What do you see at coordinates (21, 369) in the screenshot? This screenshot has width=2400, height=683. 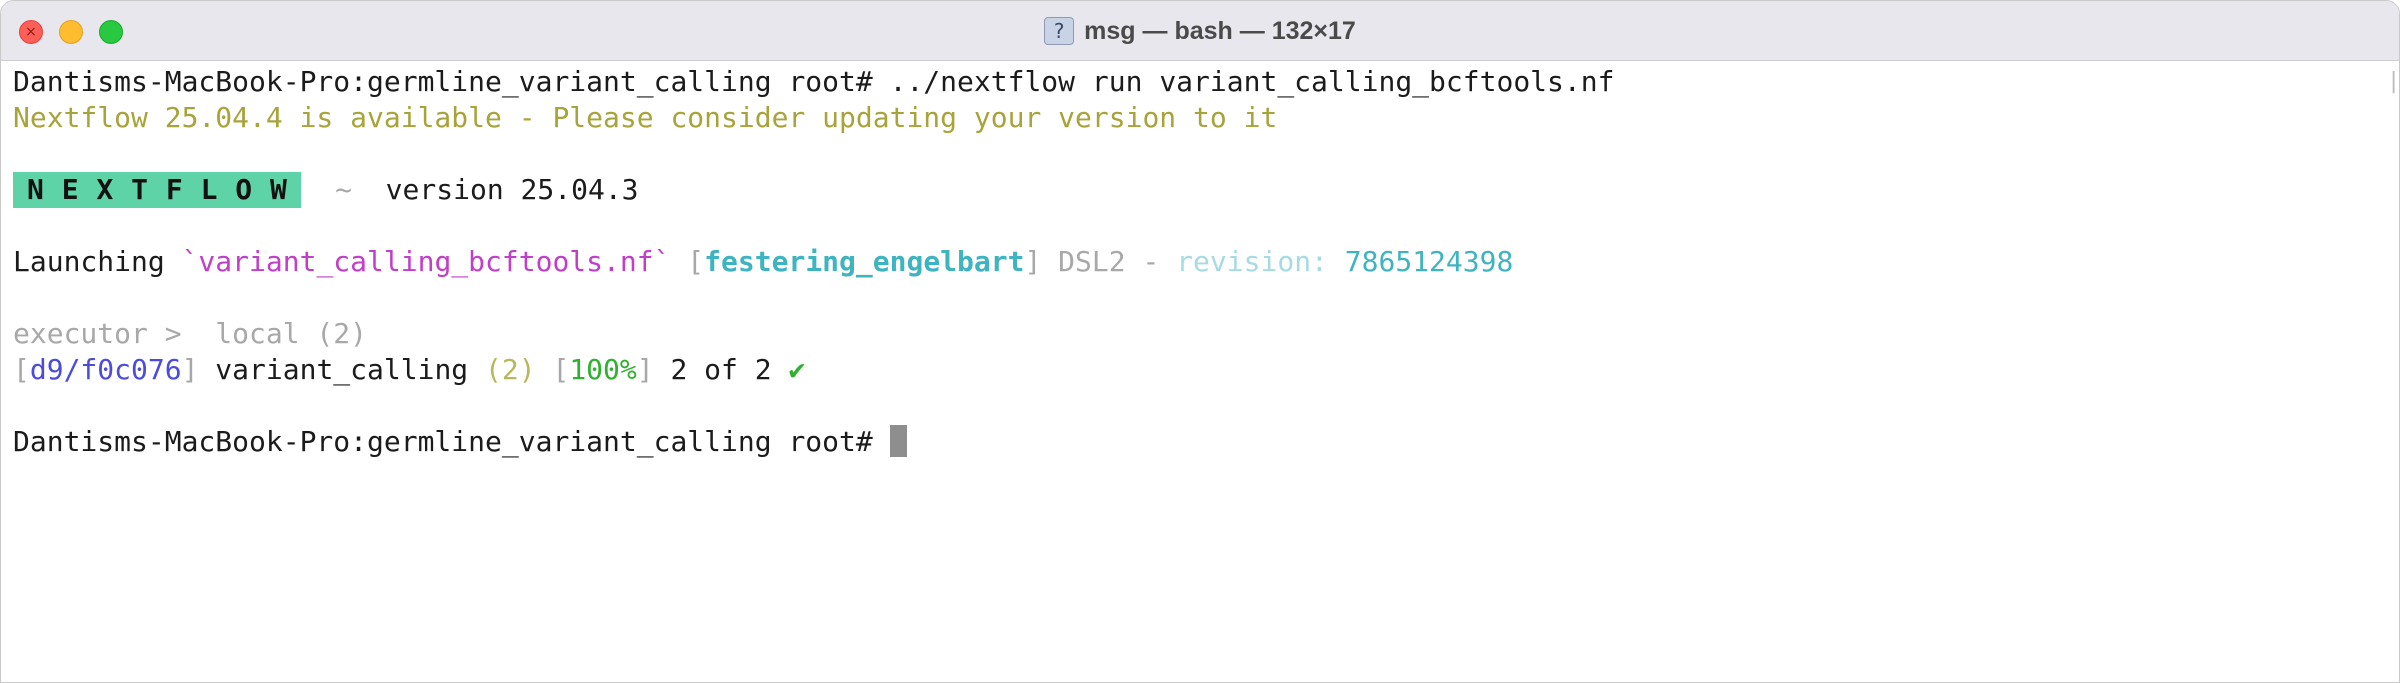 I see `task-hash-open: [` at bounding box center [21, 369].